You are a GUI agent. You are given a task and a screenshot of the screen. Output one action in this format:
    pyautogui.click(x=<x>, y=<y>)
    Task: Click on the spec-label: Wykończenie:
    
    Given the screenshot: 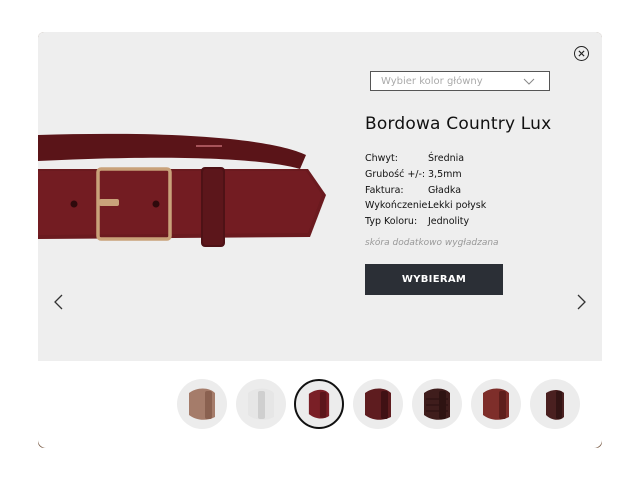 What is the action you would take?
    pyautogui.click(x=398, y=206)
    